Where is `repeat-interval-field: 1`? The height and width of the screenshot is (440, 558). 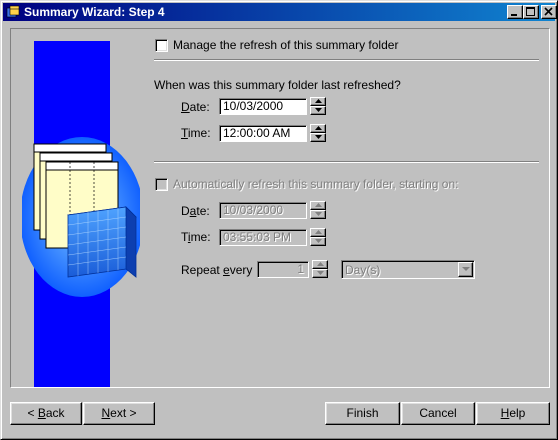
repeat-interval-field: 1 is located at coordinates (283, 269).